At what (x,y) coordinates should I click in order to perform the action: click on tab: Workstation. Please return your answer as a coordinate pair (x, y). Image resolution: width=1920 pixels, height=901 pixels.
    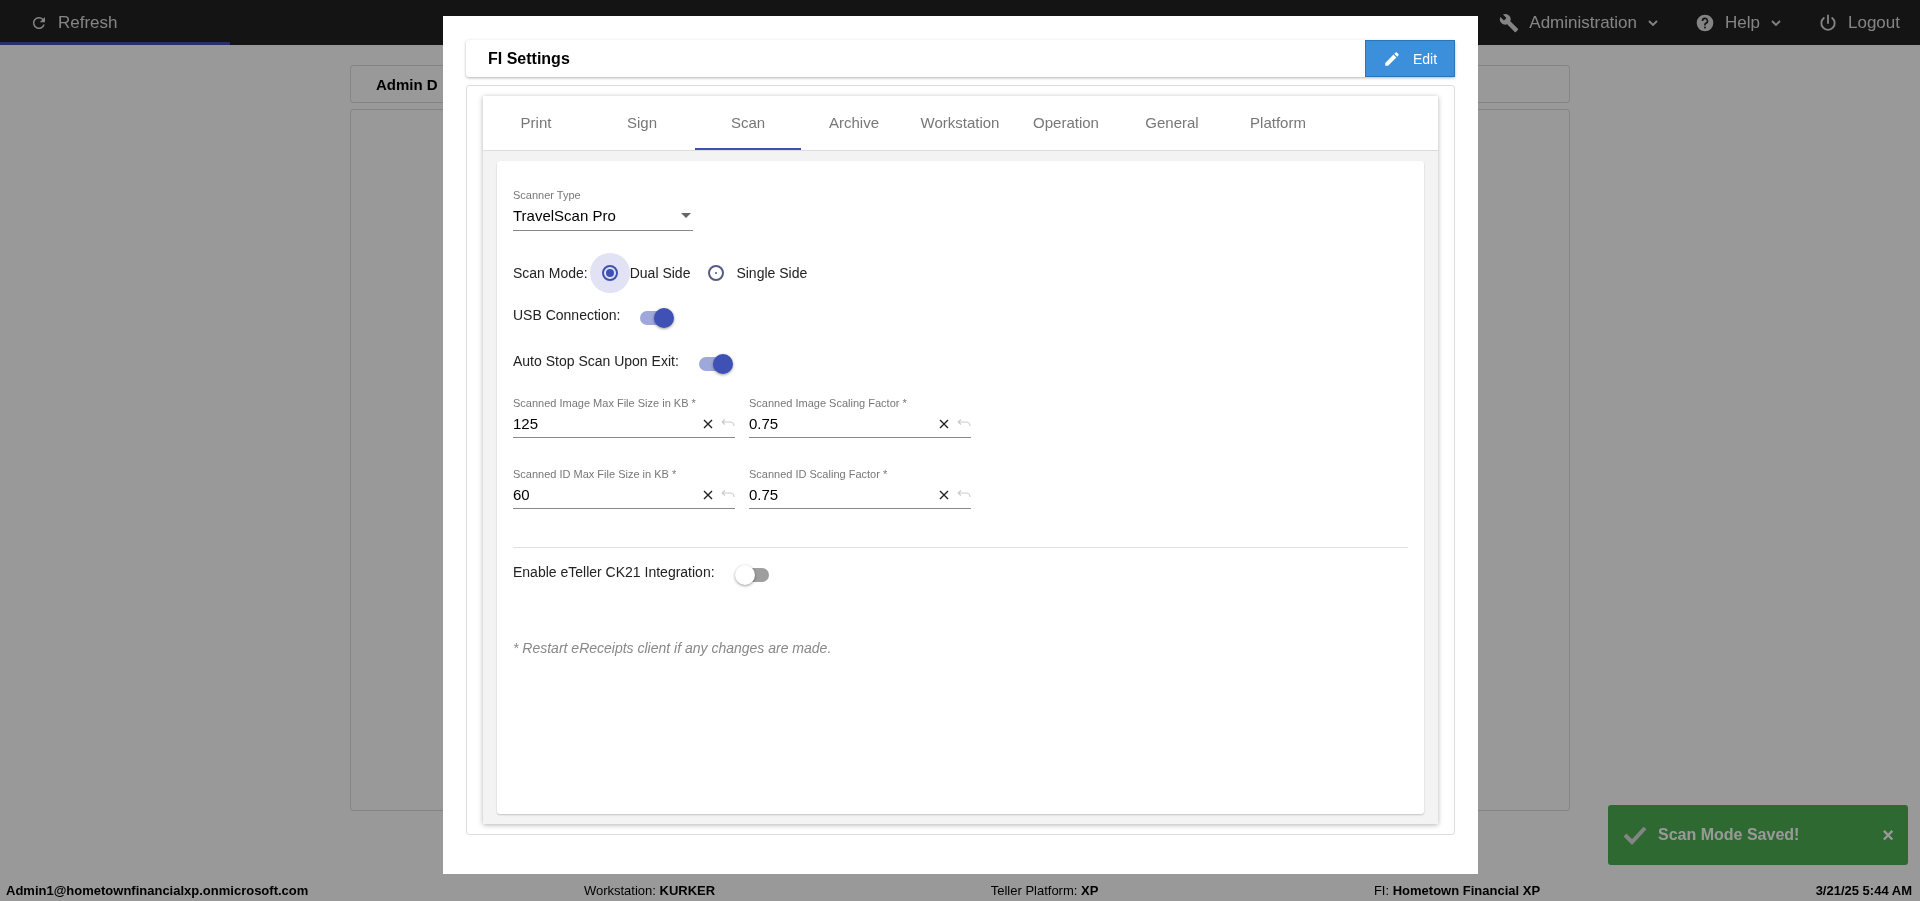
    Looking at the image, I should click on (960, 123).